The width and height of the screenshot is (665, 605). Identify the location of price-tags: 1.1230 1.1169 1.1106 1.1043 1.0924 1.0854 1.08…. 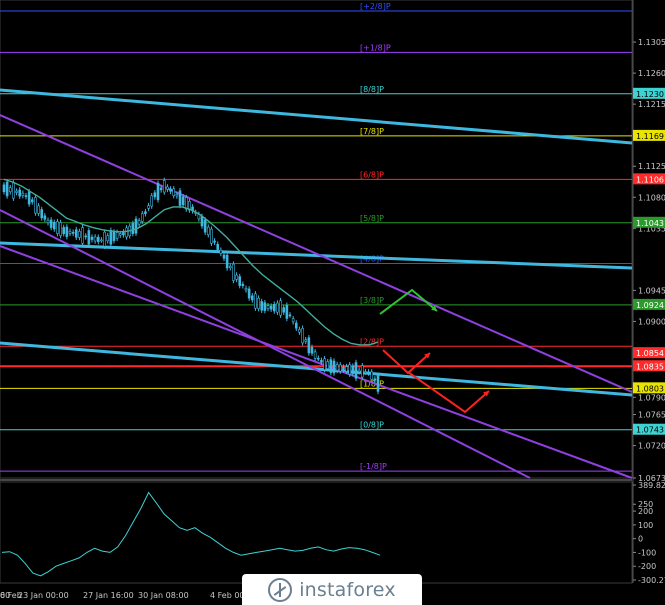
(649, 261).